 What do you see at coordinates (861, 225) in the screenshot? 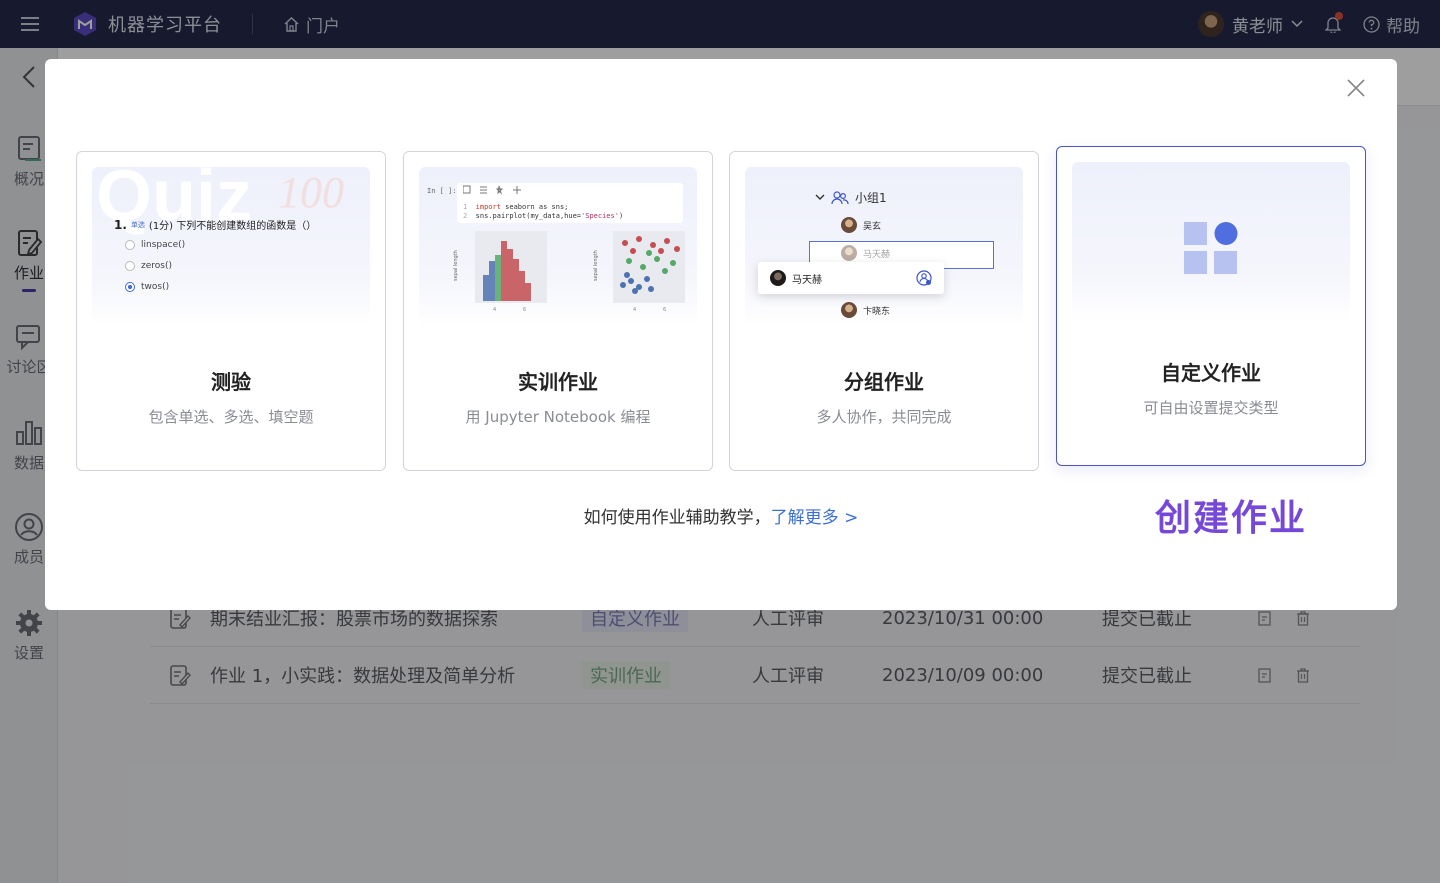
I see `group-member: 吴玄` at bounding box center [861, 225].